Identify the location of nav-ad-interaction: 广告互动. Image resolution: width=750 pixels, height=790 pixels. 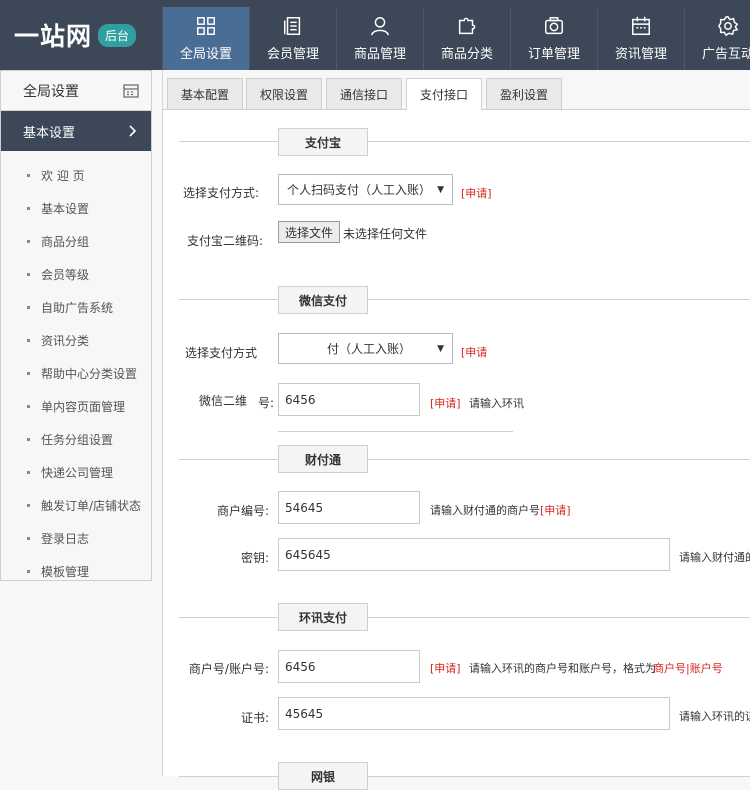
(717, 38).